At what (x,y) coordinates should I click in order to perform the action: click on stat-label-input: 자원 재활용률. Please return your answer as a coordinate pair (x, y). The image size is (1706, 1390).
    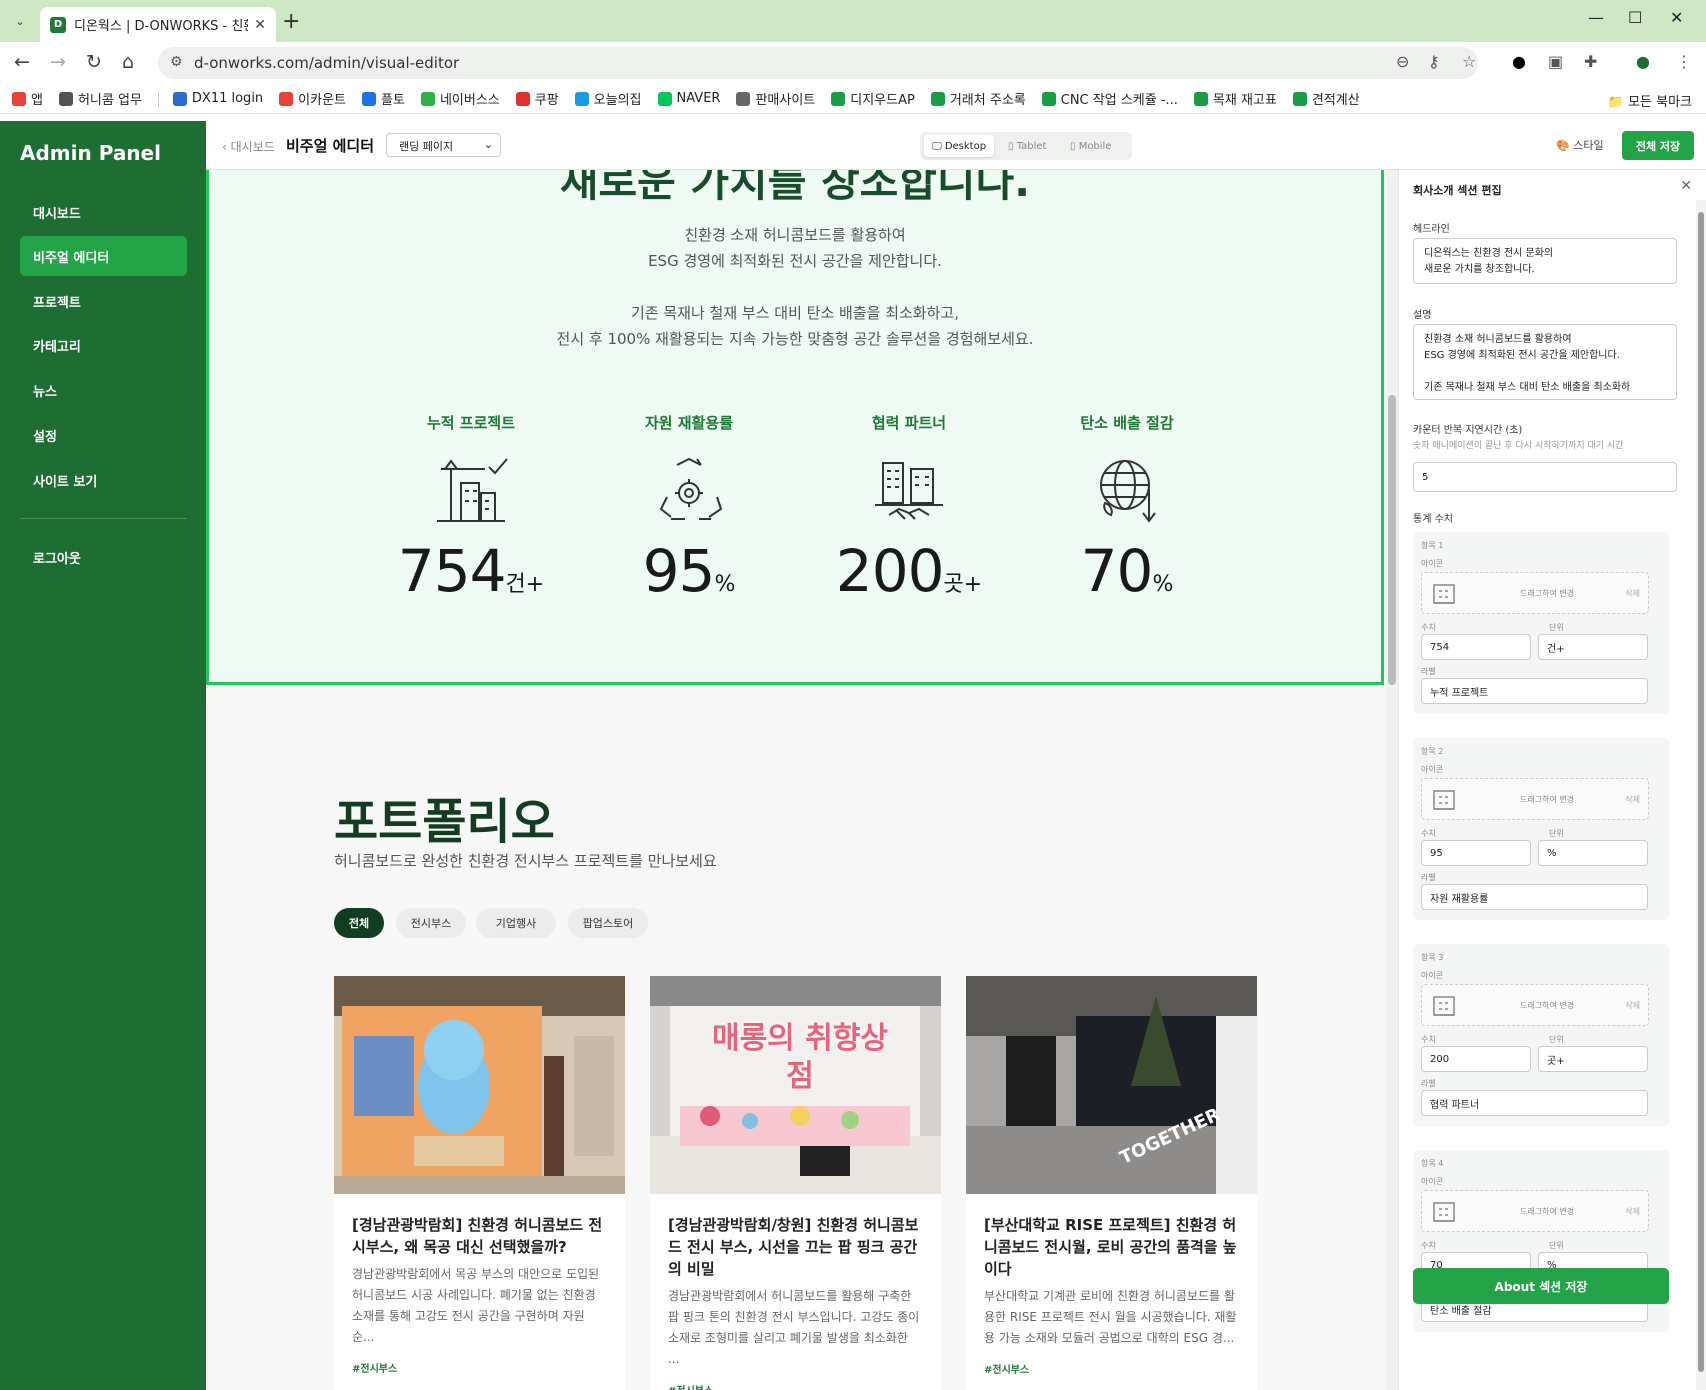
    Looking at the image, I should click on (1534, 897).